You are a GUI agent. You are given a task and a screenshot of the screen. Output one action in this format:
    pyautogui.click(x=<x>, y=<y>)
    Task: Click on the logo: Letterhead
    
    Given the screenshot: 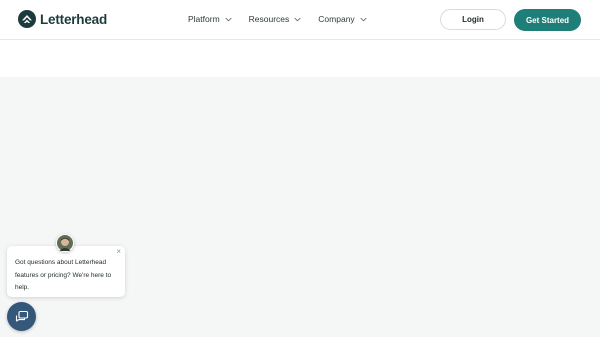 What is the action you would take?
    pyautogui.click(x=62, y=19)
    